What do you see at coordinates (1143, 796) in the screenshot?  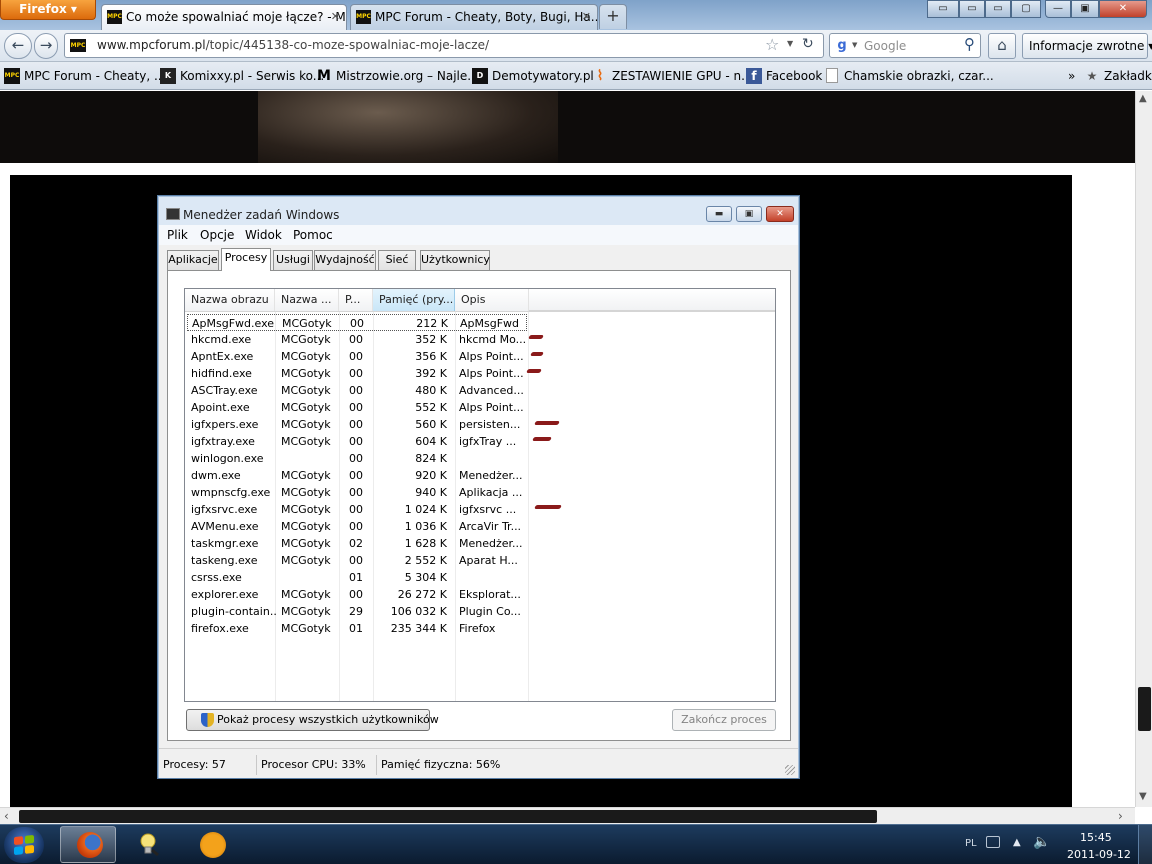 I see `scroll-down-icon: ▼` at bounding box center [1143, 796].